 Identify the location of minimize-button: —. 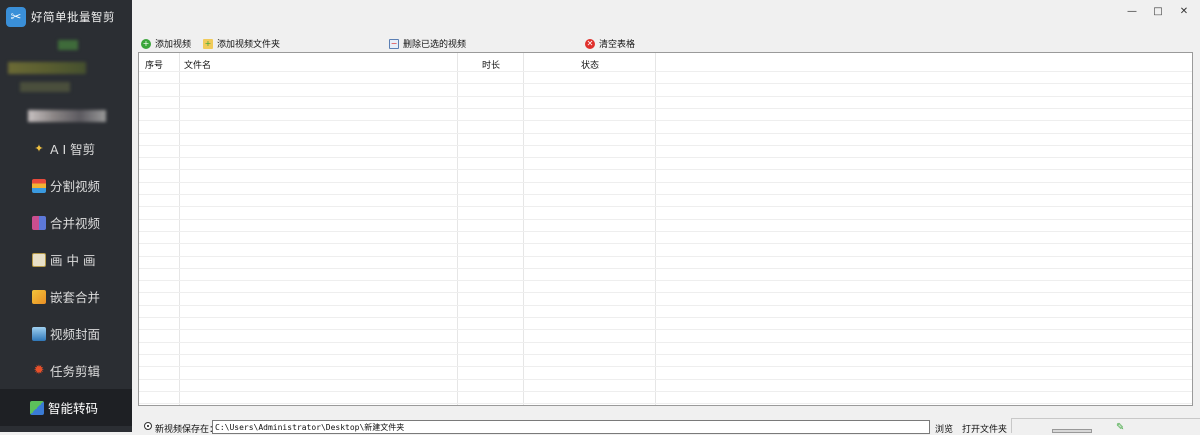
(1132, 11).